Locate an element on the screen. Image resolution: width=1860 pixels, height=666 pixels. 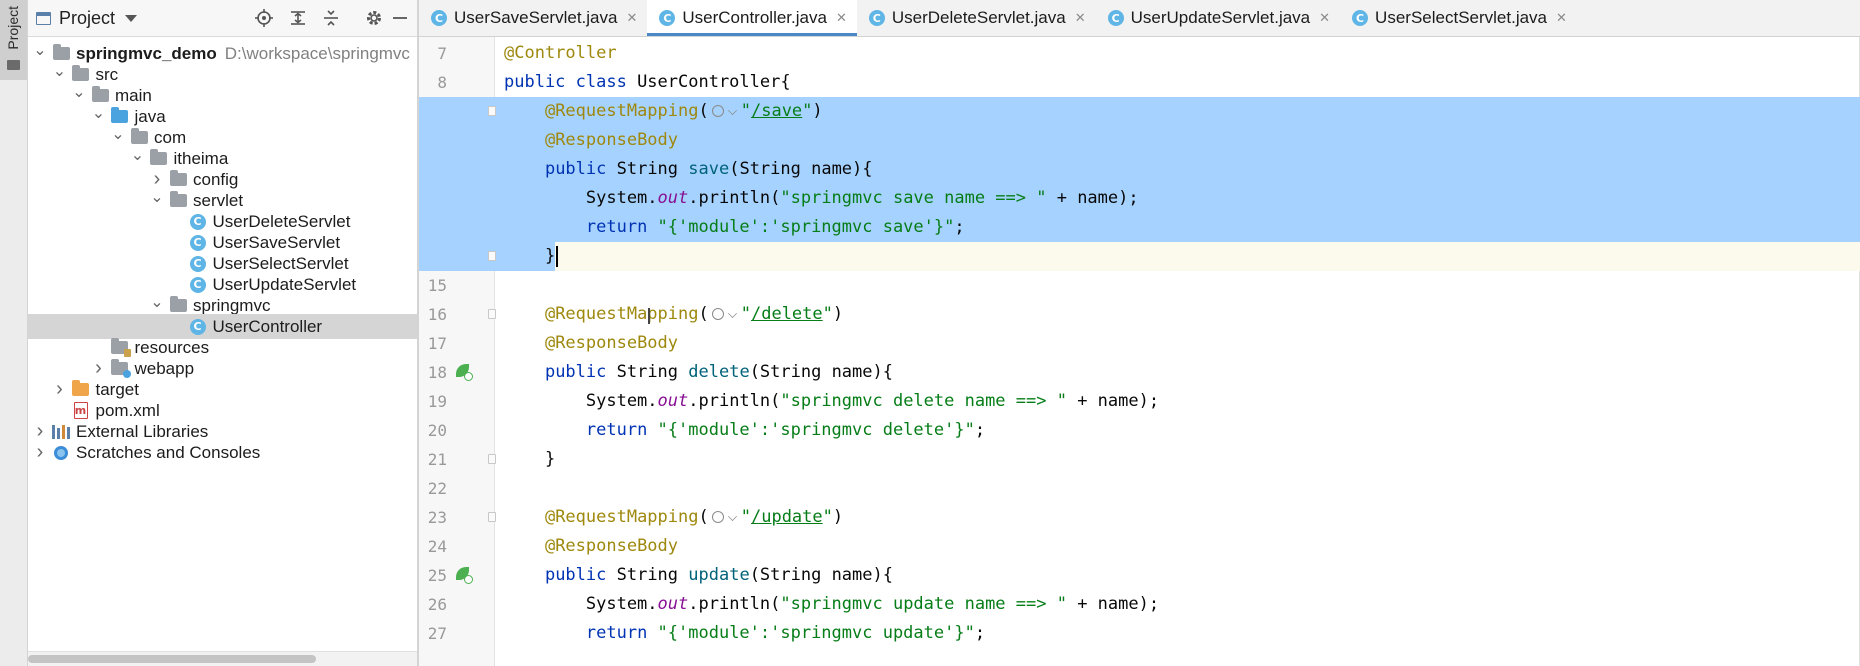
project-view-selector: Project is located at coordinates (87, 18).